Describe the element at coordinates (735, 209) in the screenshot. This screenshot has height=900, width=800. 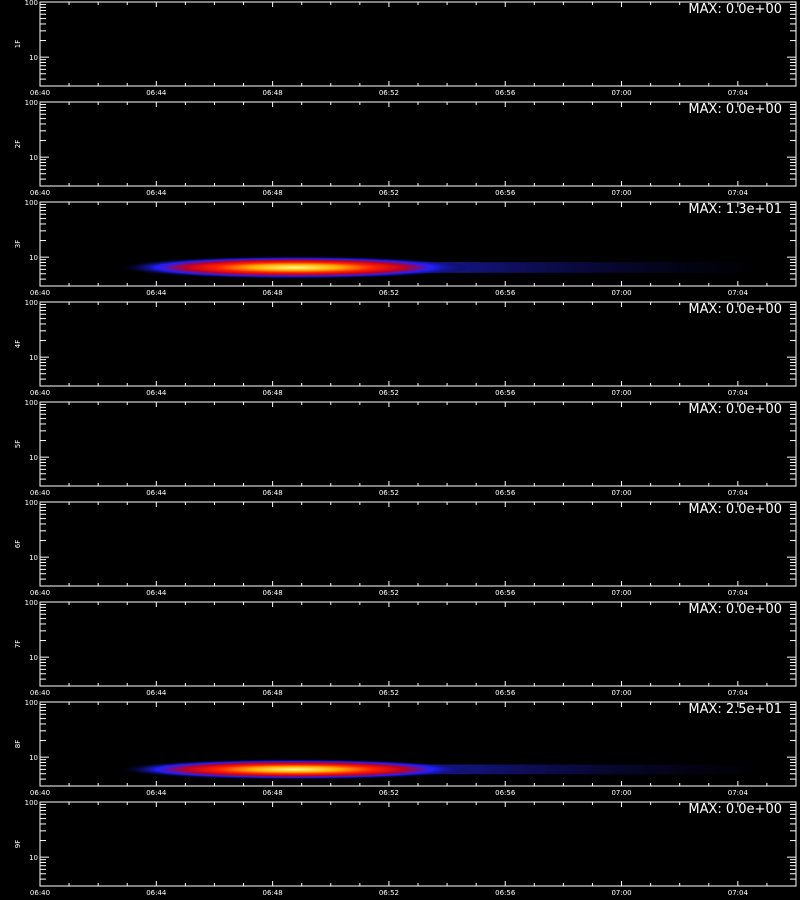
I see `max-label: MAX: 1.3e+01` at that location.